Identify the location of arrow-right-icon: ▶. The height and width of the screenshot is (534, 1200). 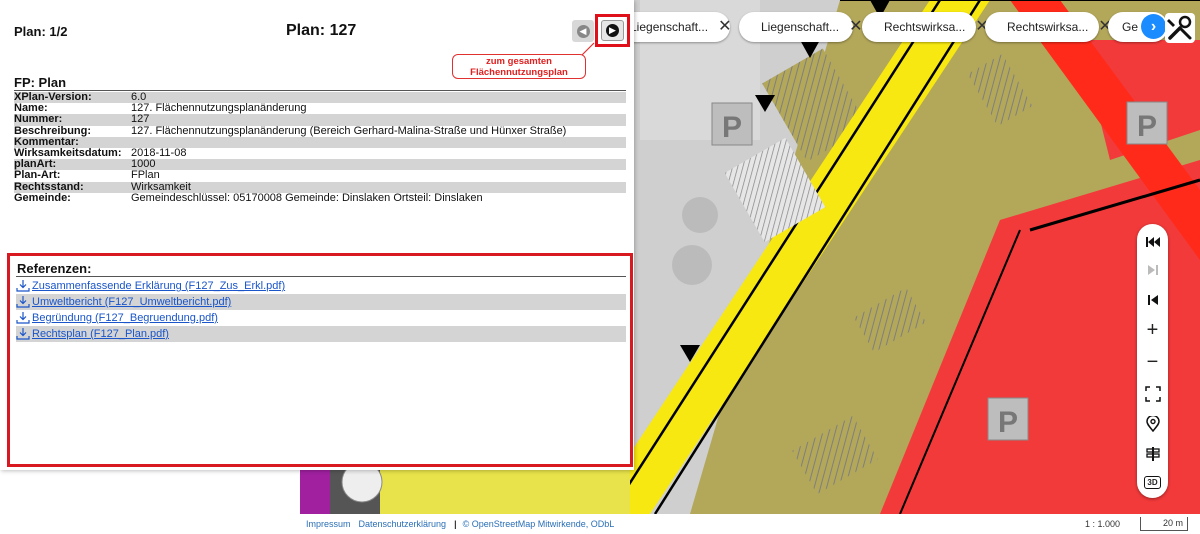
(612, 30).